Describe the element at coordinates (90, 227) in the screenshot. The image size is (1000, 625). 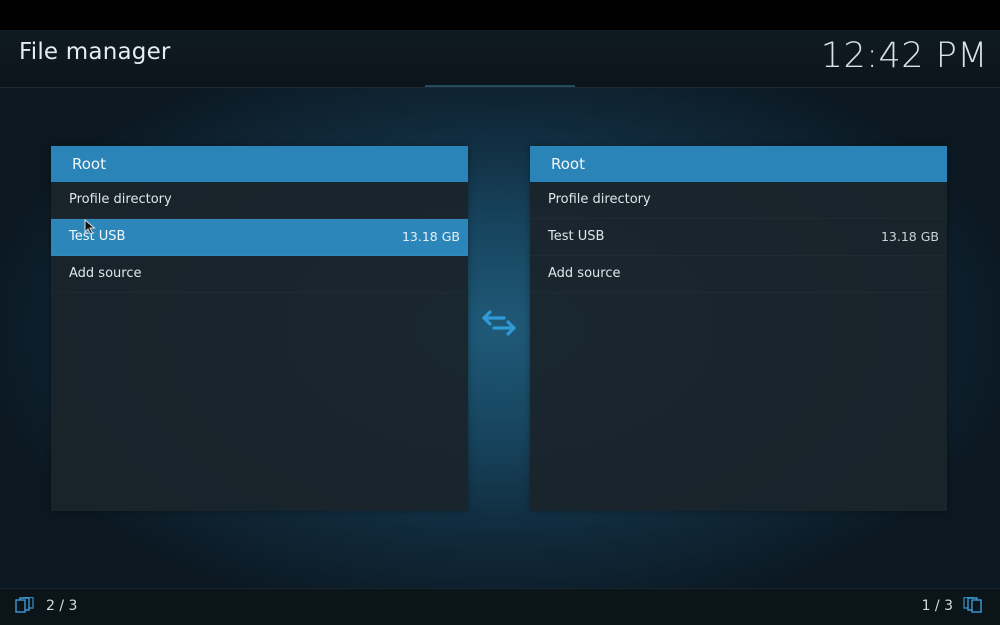
I see `mouse-pointer-icon` at that location.